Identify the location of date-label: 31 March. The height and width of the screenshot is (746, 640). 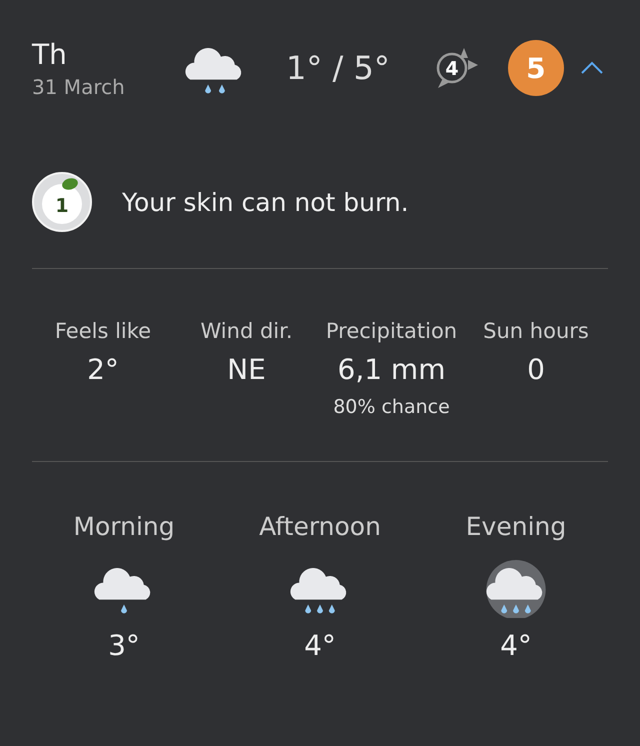
(78, 86).